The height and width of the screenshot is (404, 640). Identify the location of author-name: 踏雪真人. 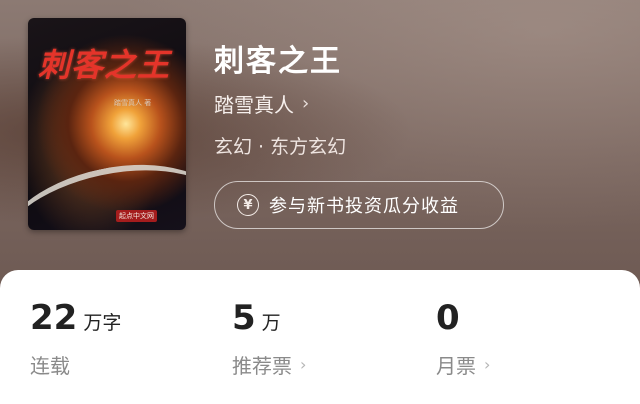
(254, 104).